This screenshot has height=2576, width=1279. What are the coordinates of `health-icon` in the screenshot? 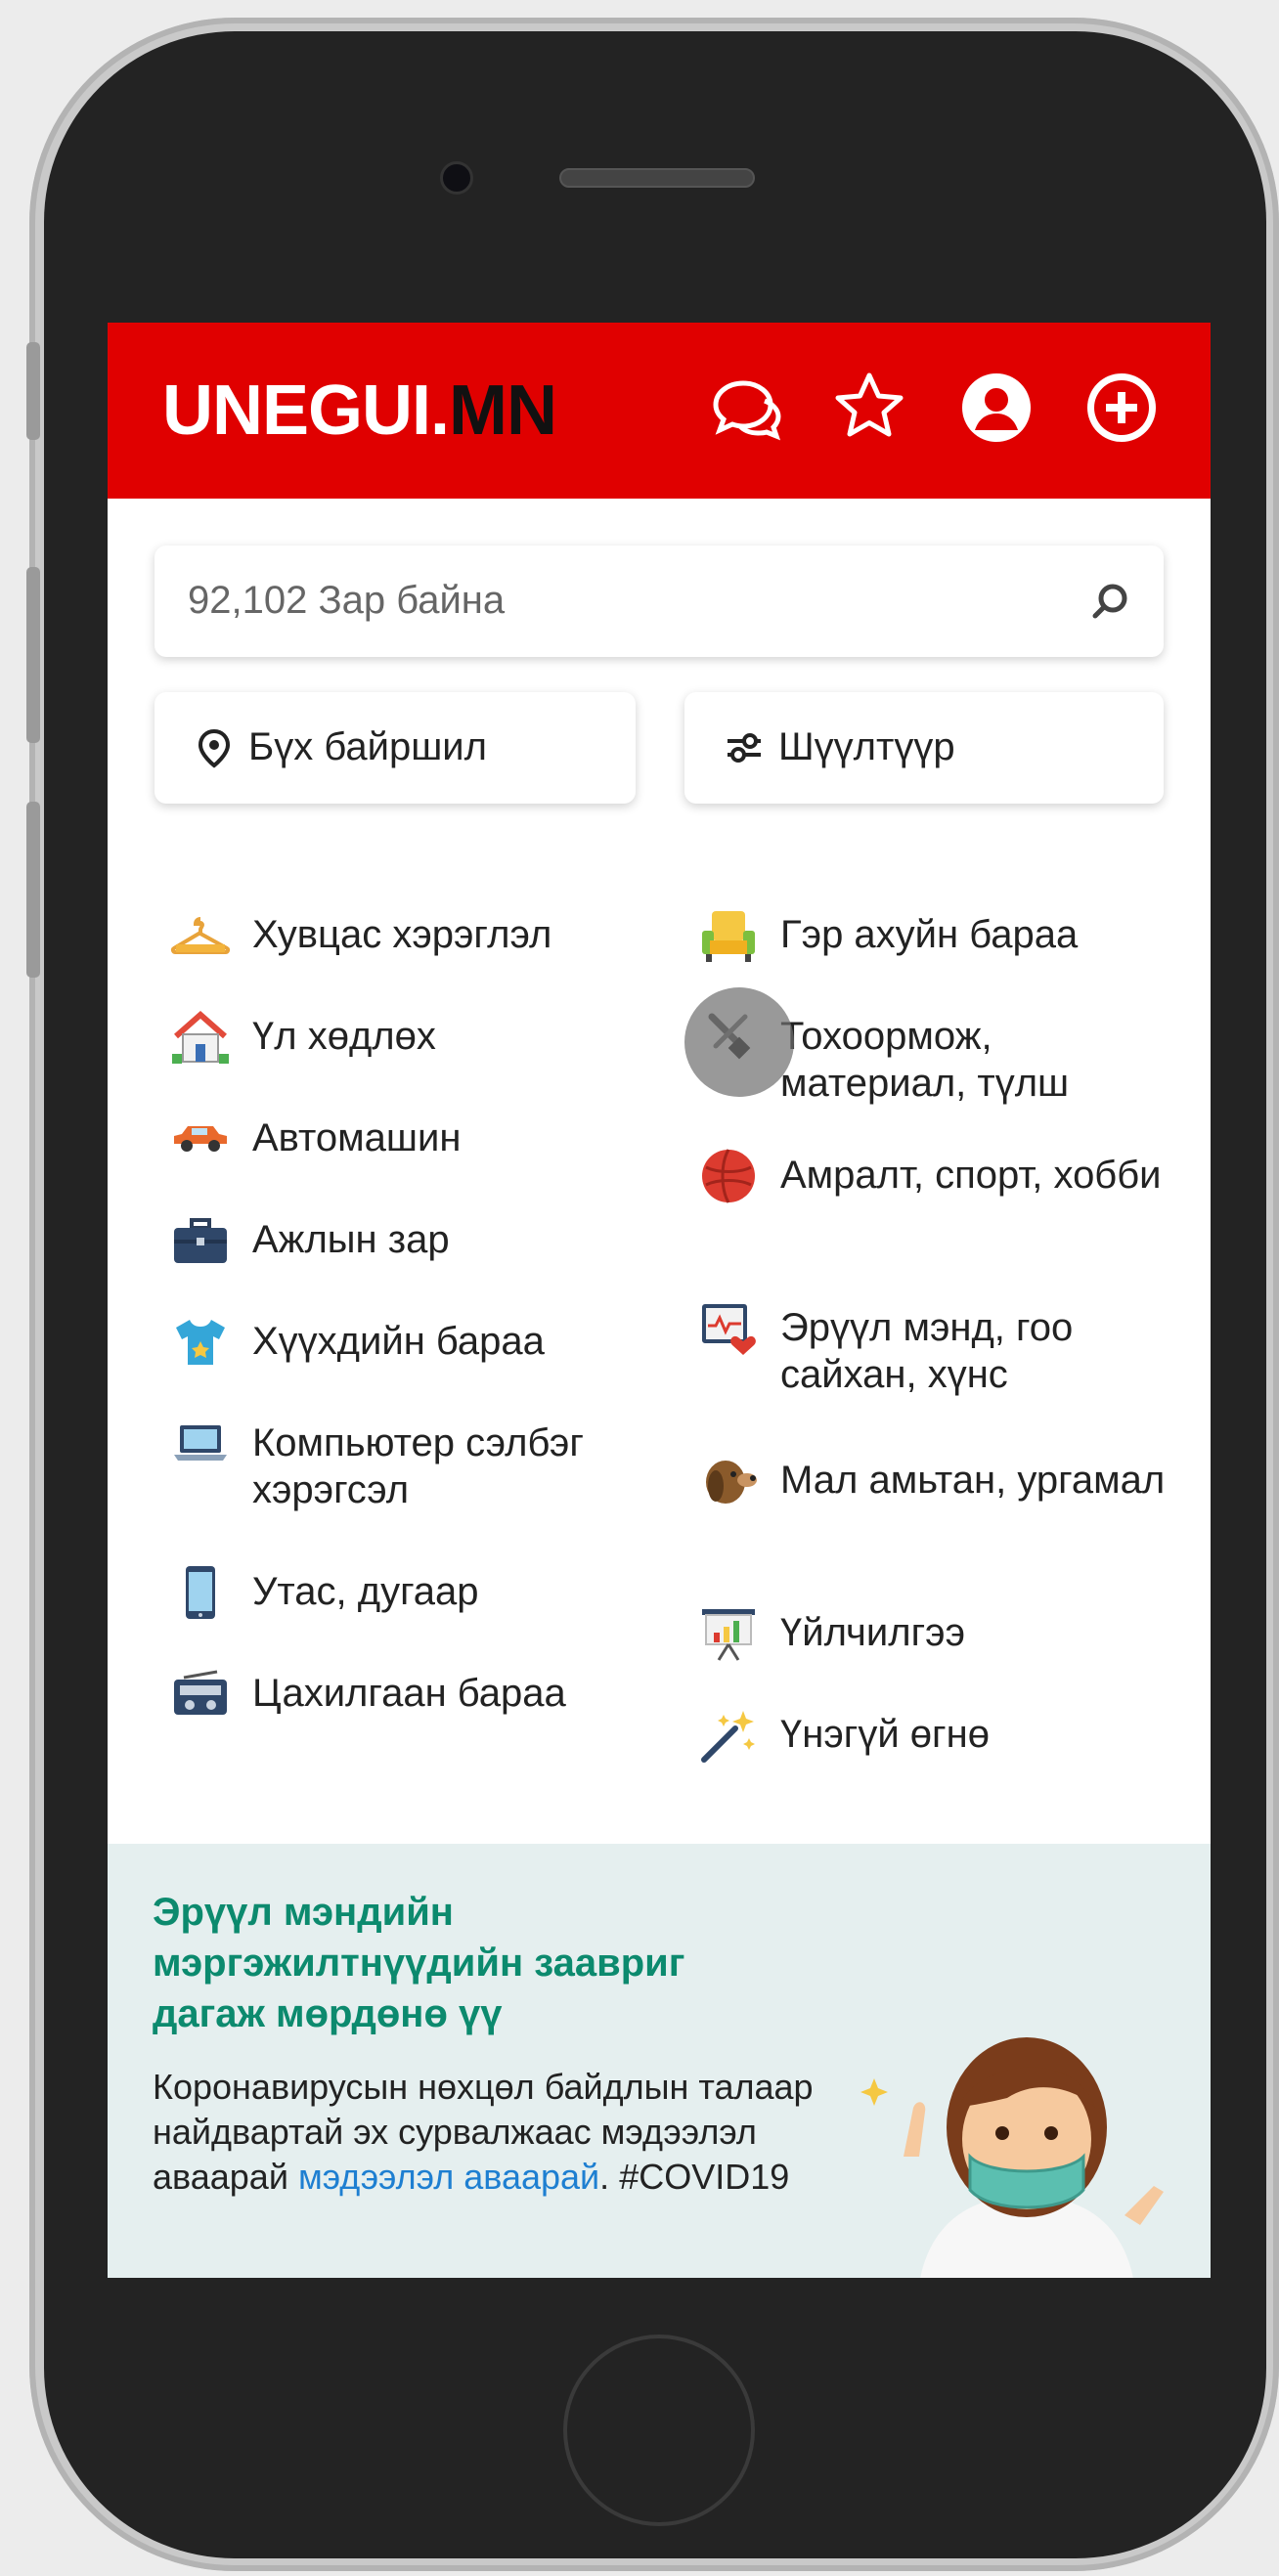 It's located at (728, 1328).